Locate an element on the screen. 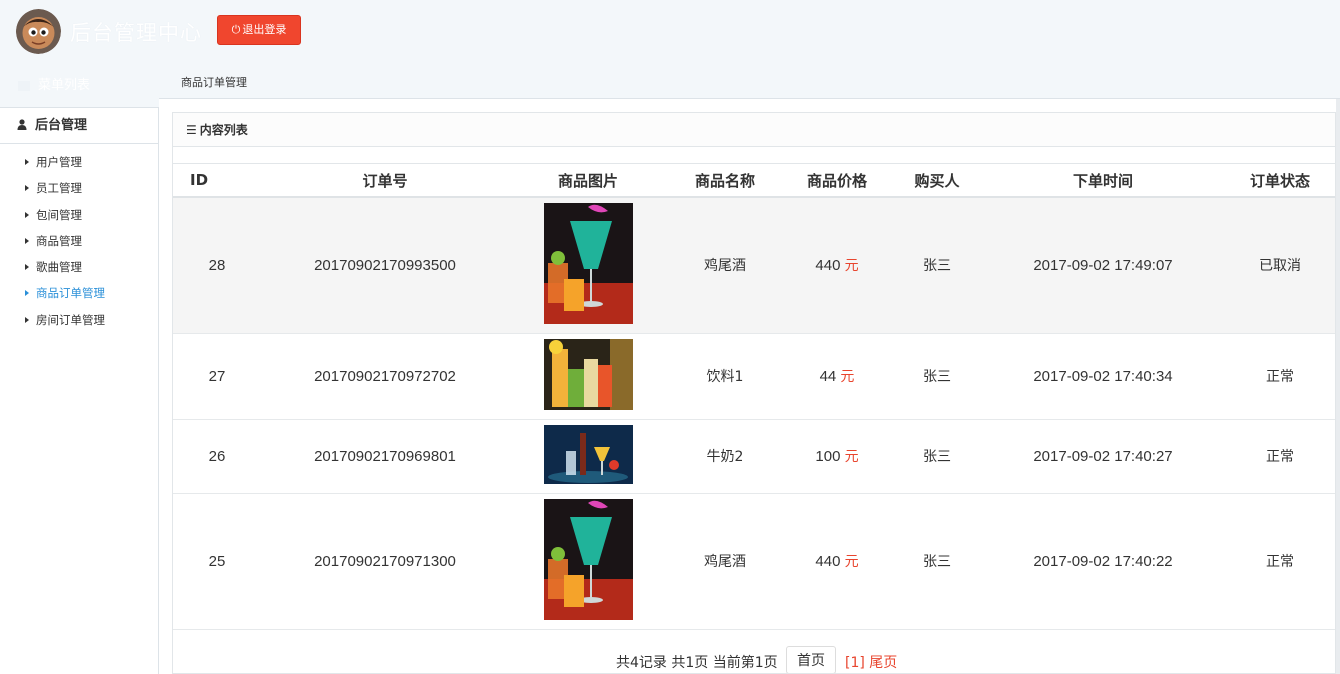  pagination-summary: 共4记录 共1页 当前第1页 is located at coordinates (697, 663).